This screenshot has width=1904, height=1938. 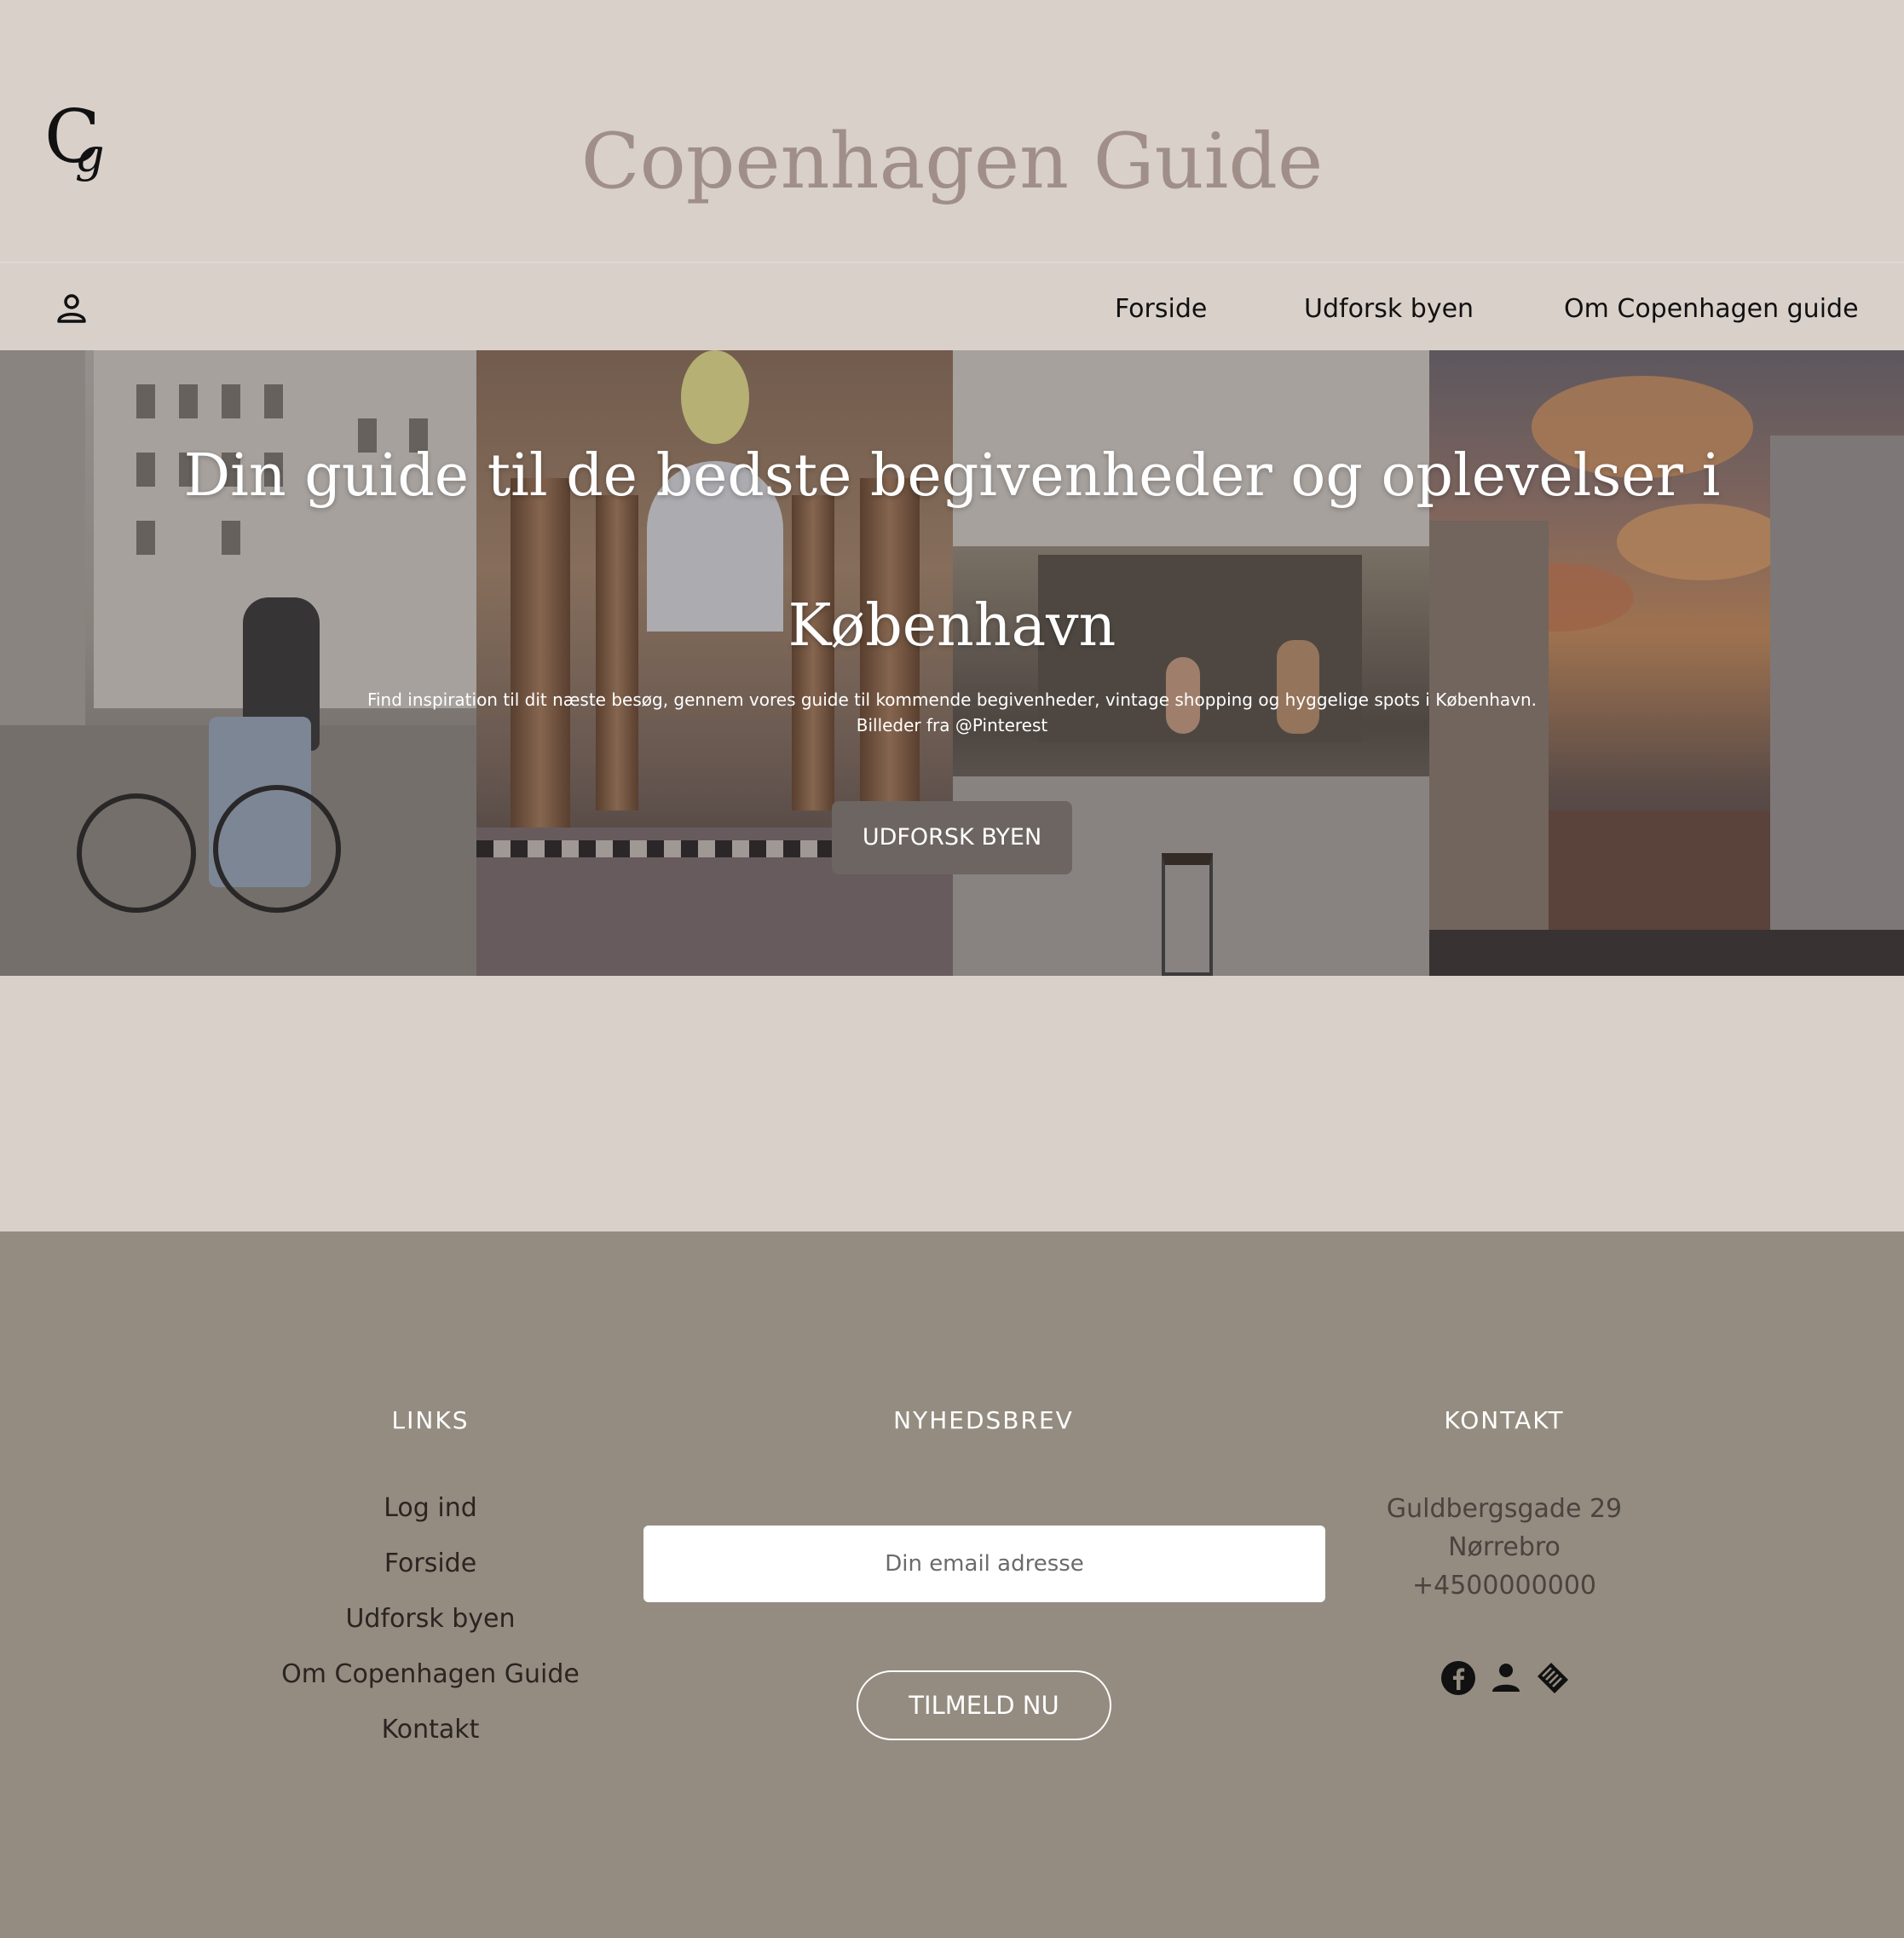 What do you see at coordinates (952, 161) in the screenshot?
I see `site-title: Copenhagen Guide` at bounding box center [952, 161].